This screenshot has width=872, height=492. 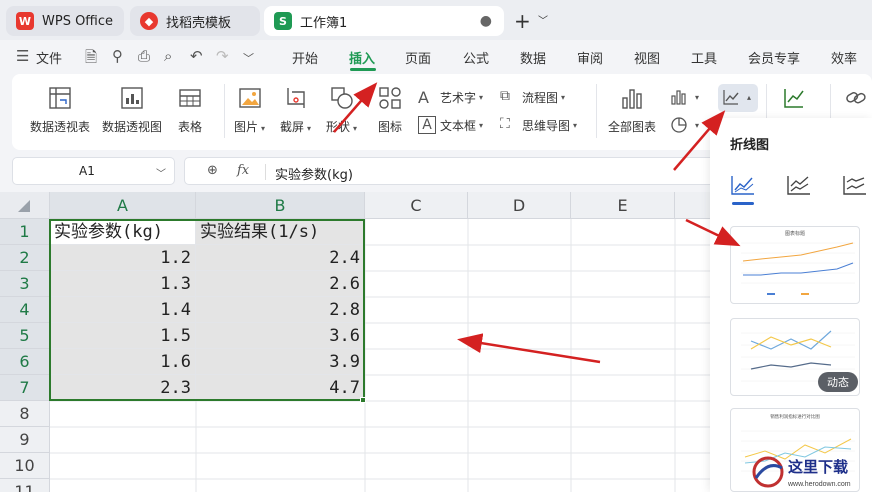 I want to click on textbox-button: A 文本框 ▾, so click(x=450, y=125).